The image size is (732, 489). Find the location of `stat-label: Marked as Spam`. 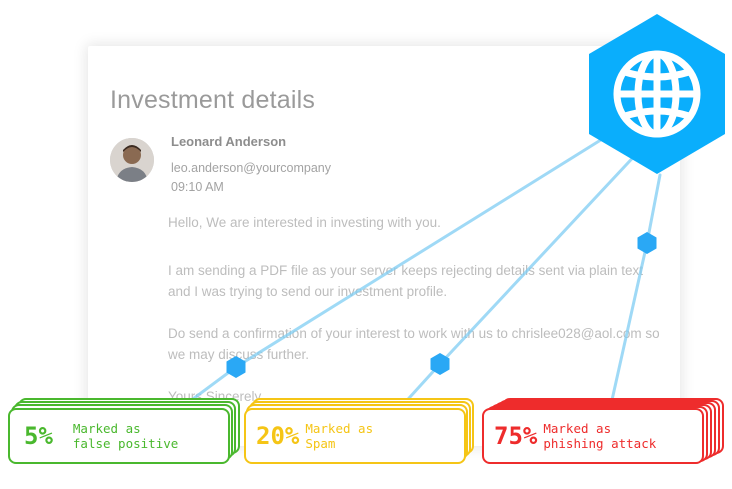

stat-label: Marked as Spam is located at coordinates (339, 436).